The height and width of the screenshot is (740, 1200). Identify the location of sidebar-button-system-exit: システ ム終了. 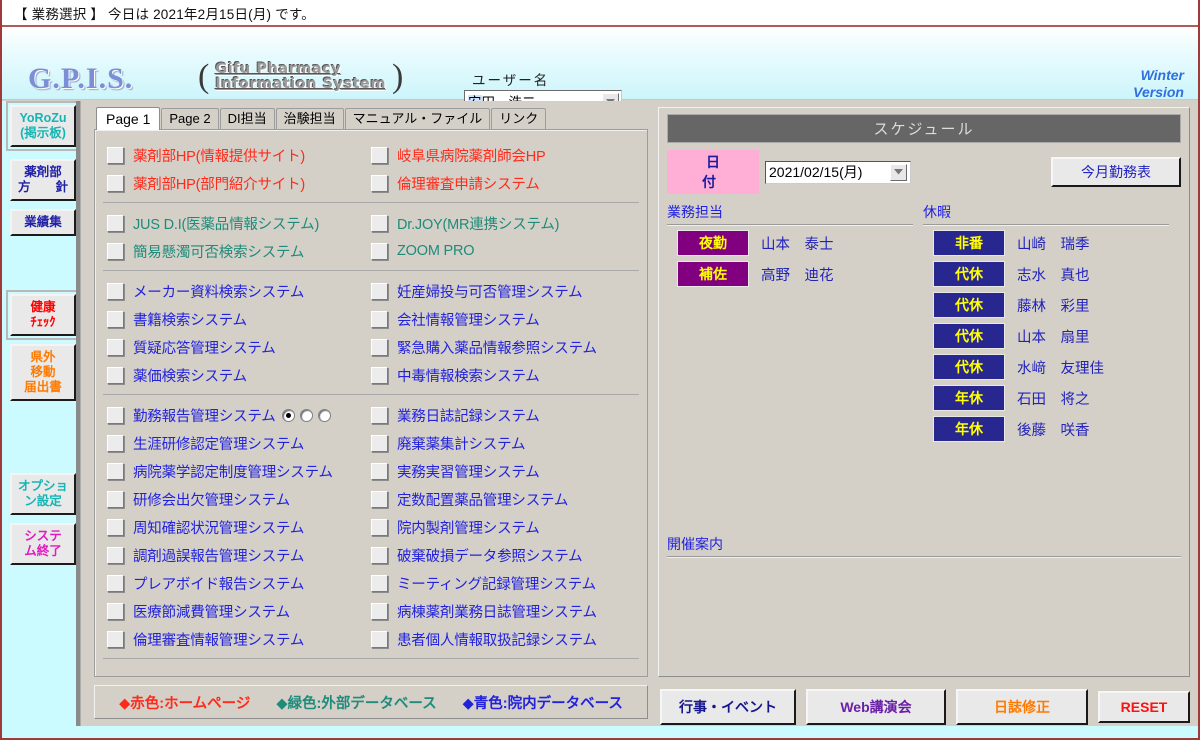
(43, 544).